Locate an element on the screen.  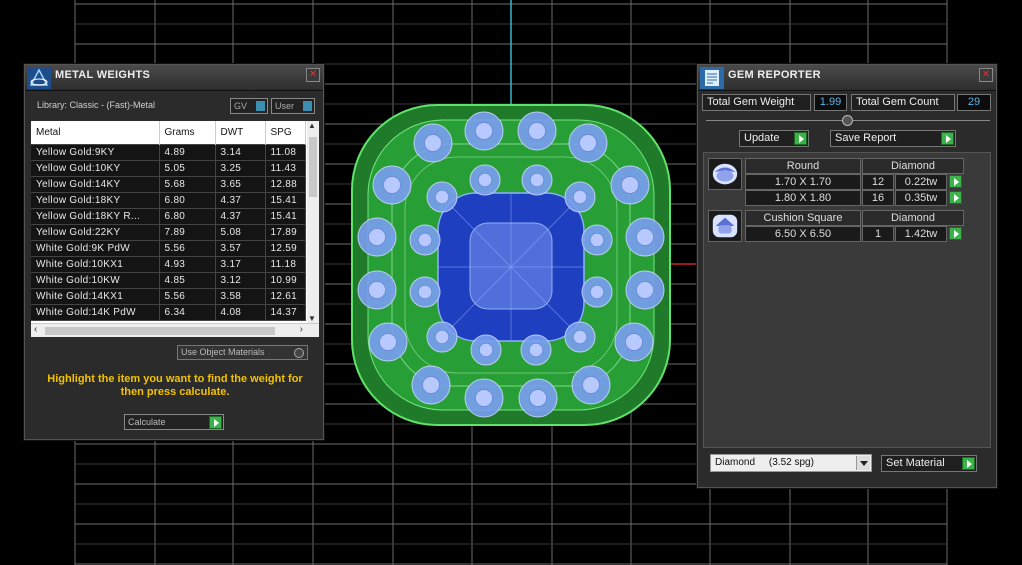
table-cell: 4.89 is located at coordinates (187, 152).